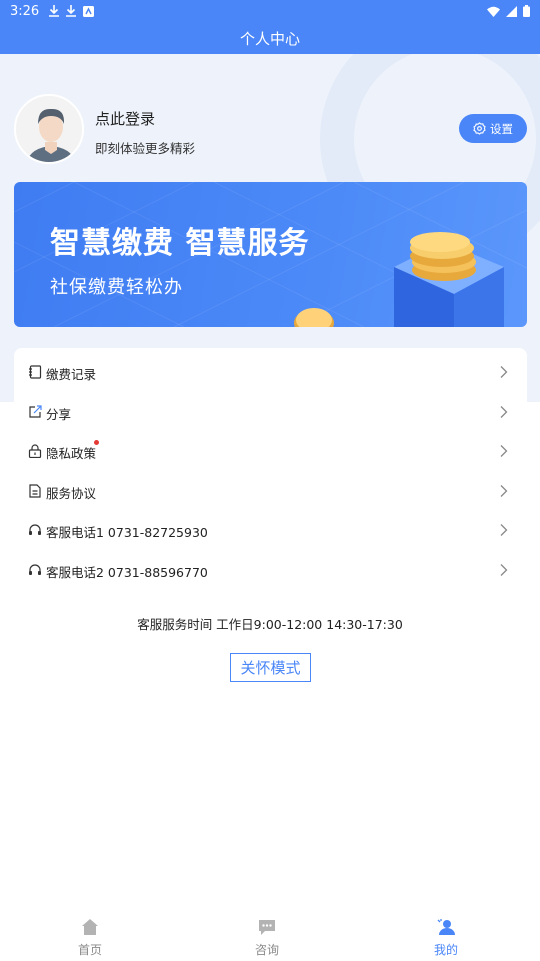  What do you see at coordinates (270, 667) in the screenshot?
I see `care-mode-button: 关怀模式` at bounding box center [270, 667].